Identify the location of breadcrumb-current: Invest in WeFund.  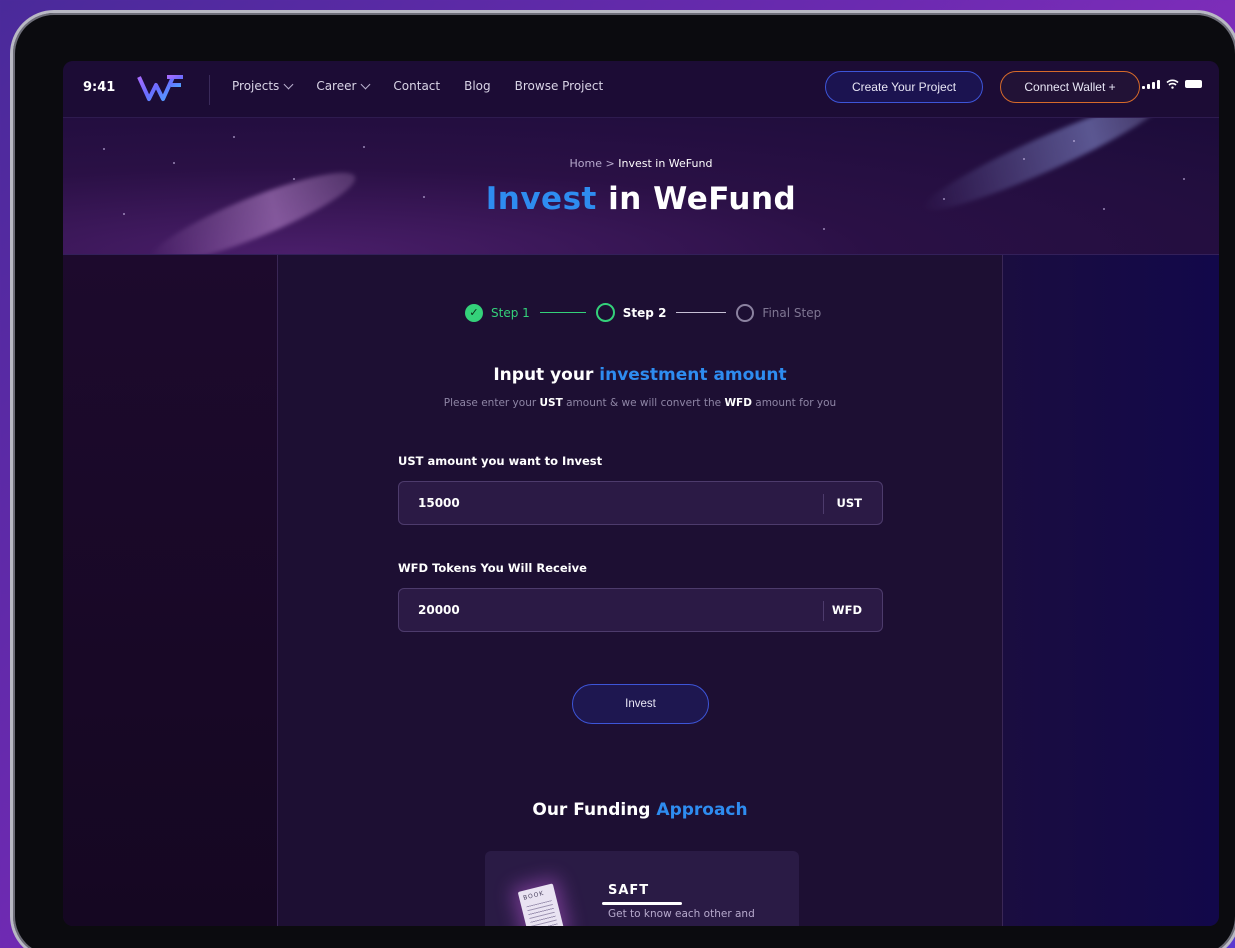
(665, 163).